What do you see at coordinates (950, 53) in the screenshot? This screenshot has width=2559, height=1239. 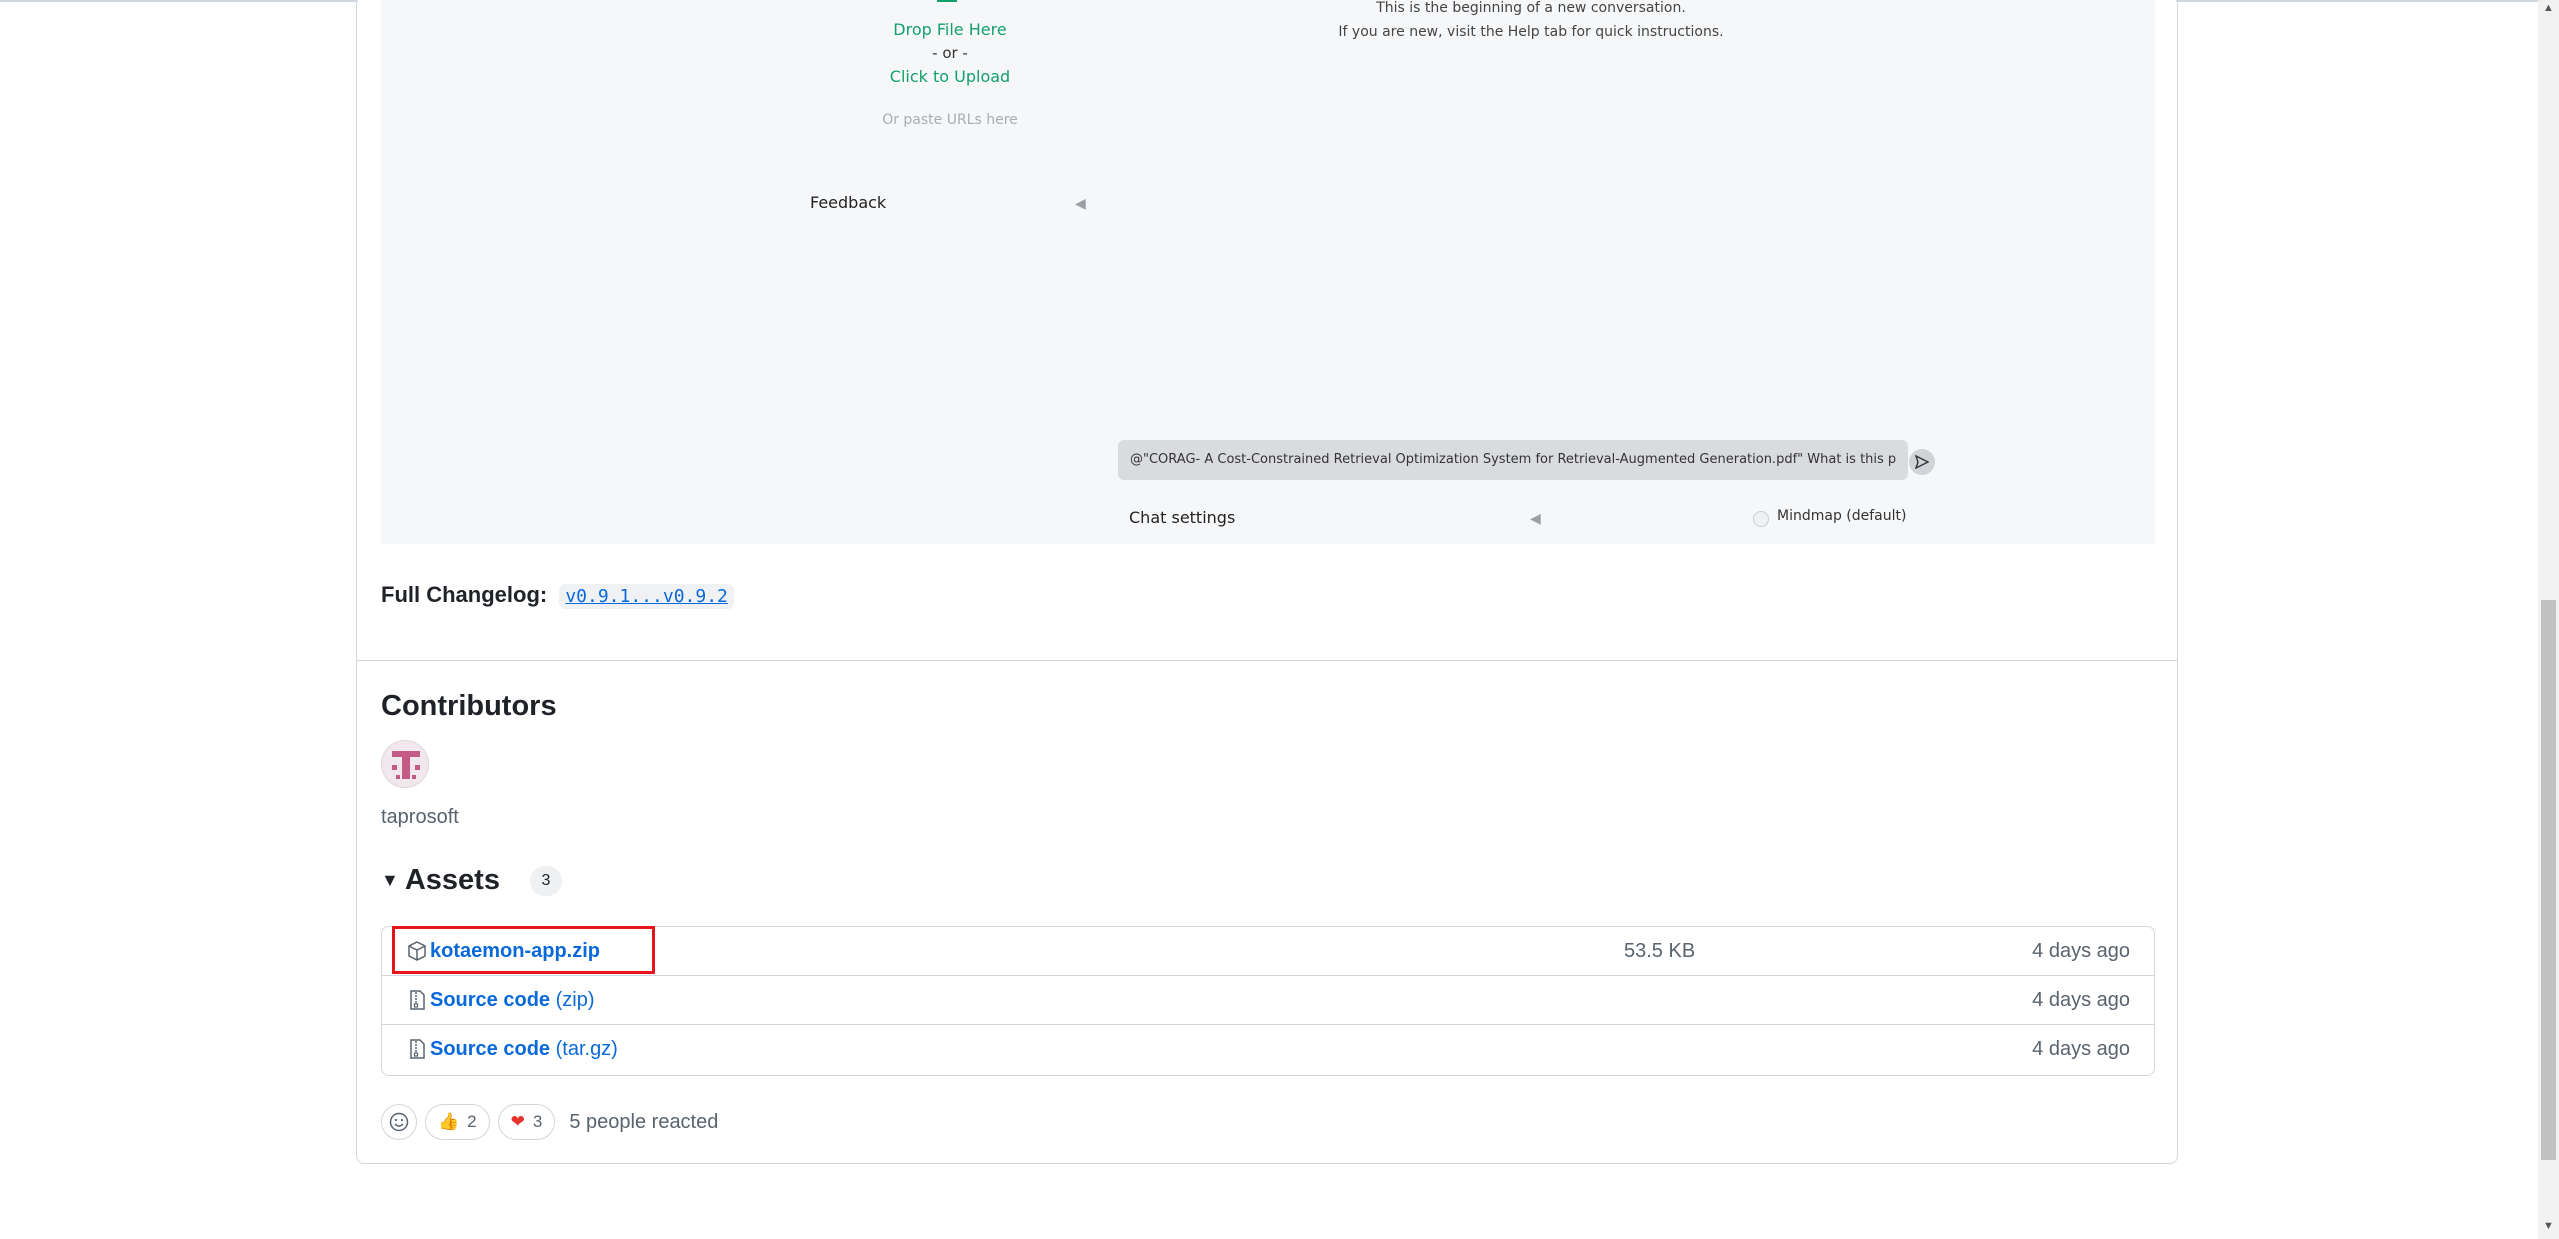 I see `or-separator: - or -` at bounding box center [950, 53].